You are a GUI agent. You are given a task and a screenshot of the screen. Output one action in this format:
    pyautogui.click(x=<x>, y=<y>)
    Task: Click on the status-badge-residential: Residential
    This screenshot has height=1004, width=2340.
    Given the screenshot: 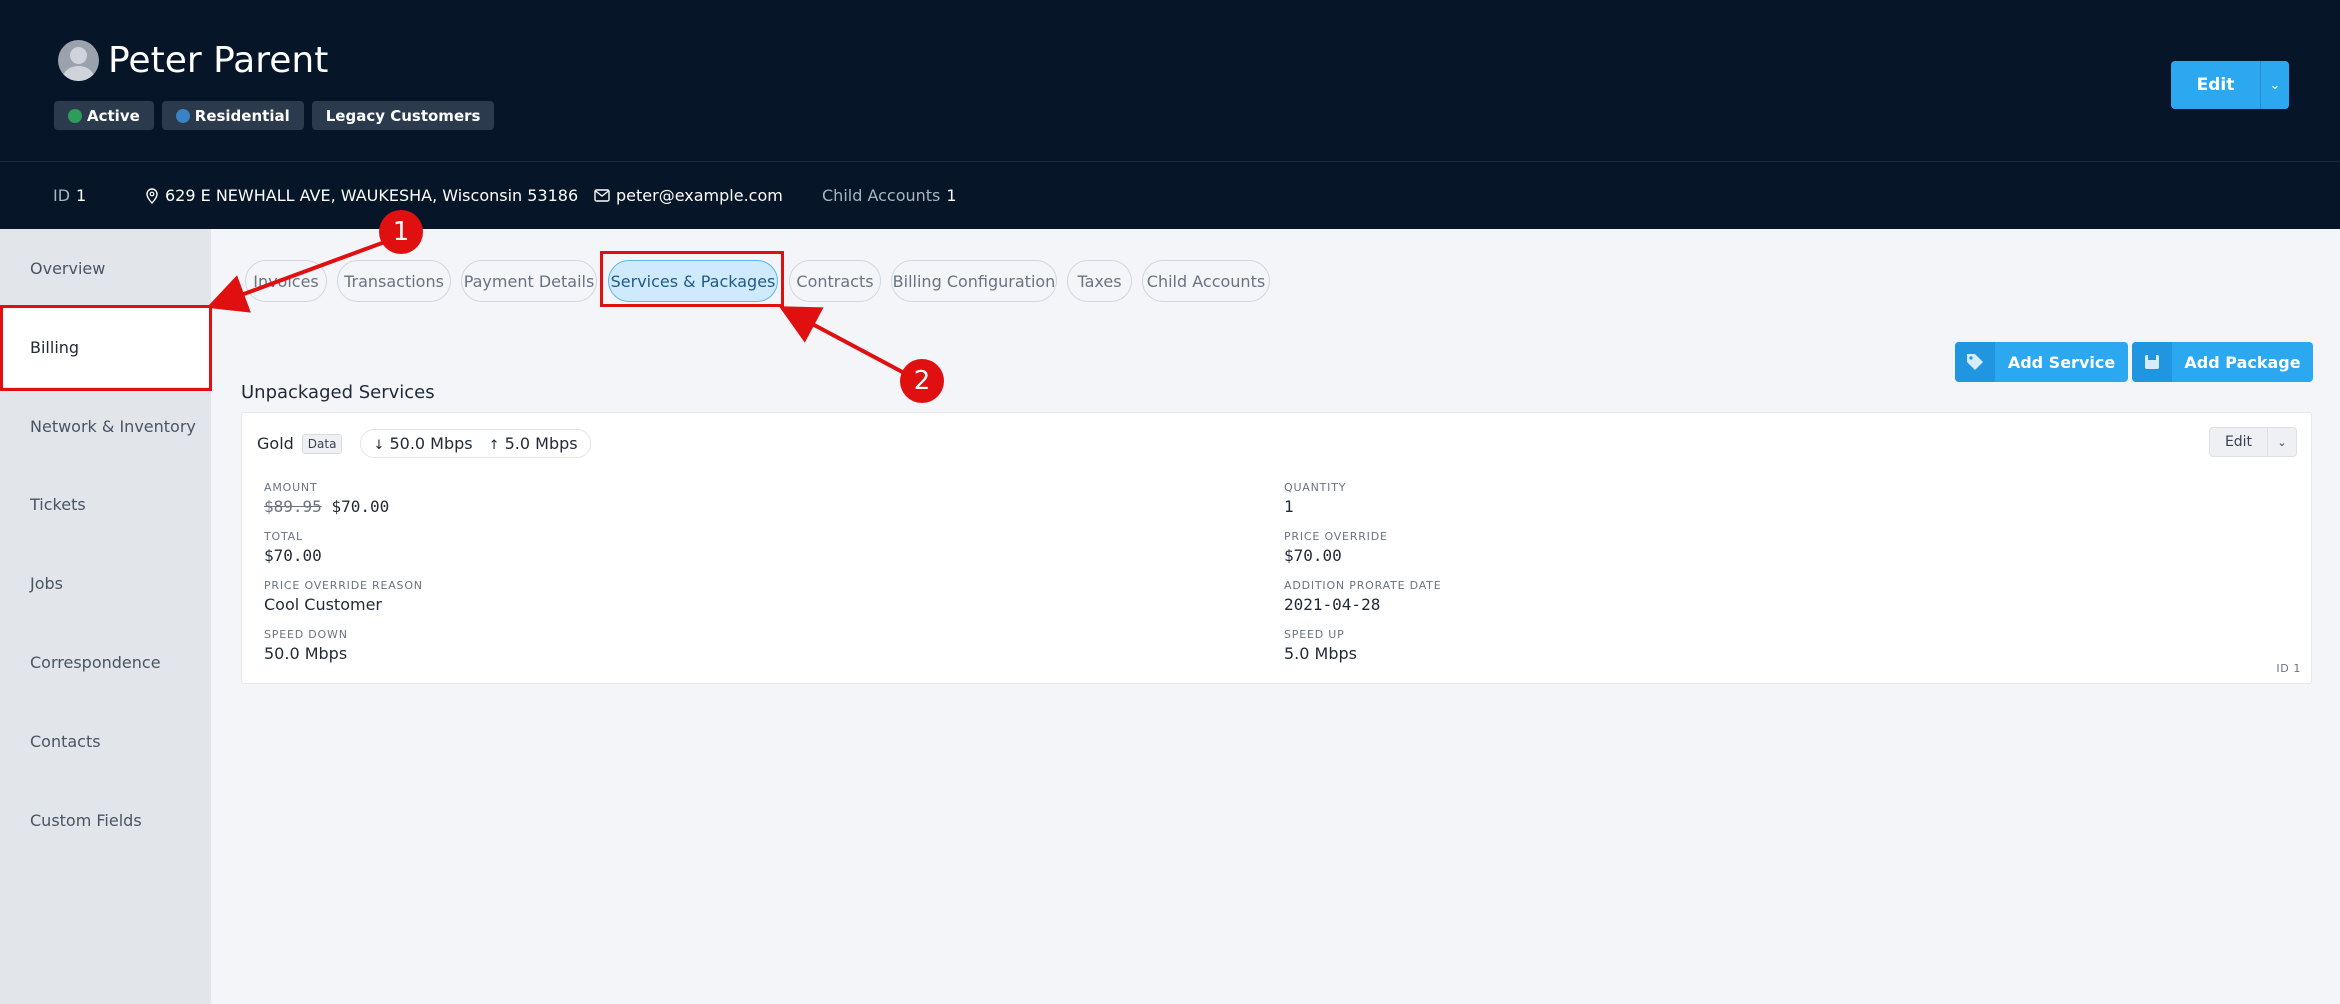 What is the action you would take?
    pyautogui.click(x=232, y=115)
    